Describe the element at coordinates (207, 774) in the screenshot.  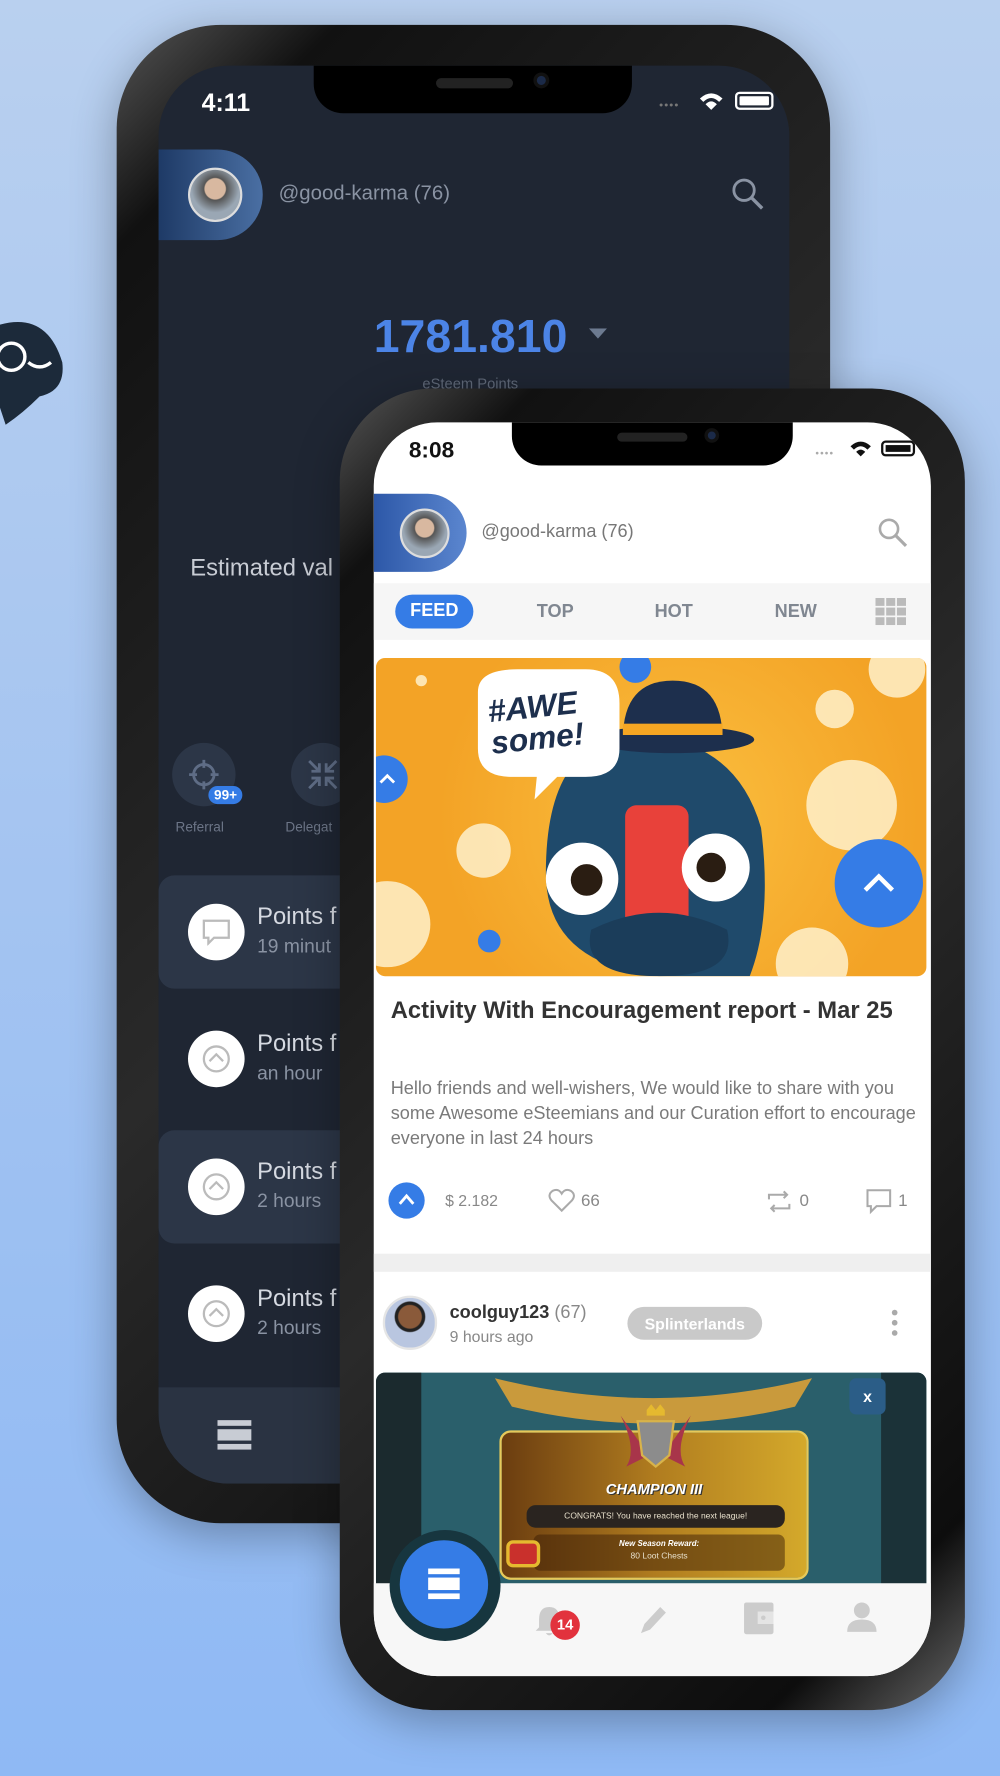
I see `referral-button: 99+` at that location.